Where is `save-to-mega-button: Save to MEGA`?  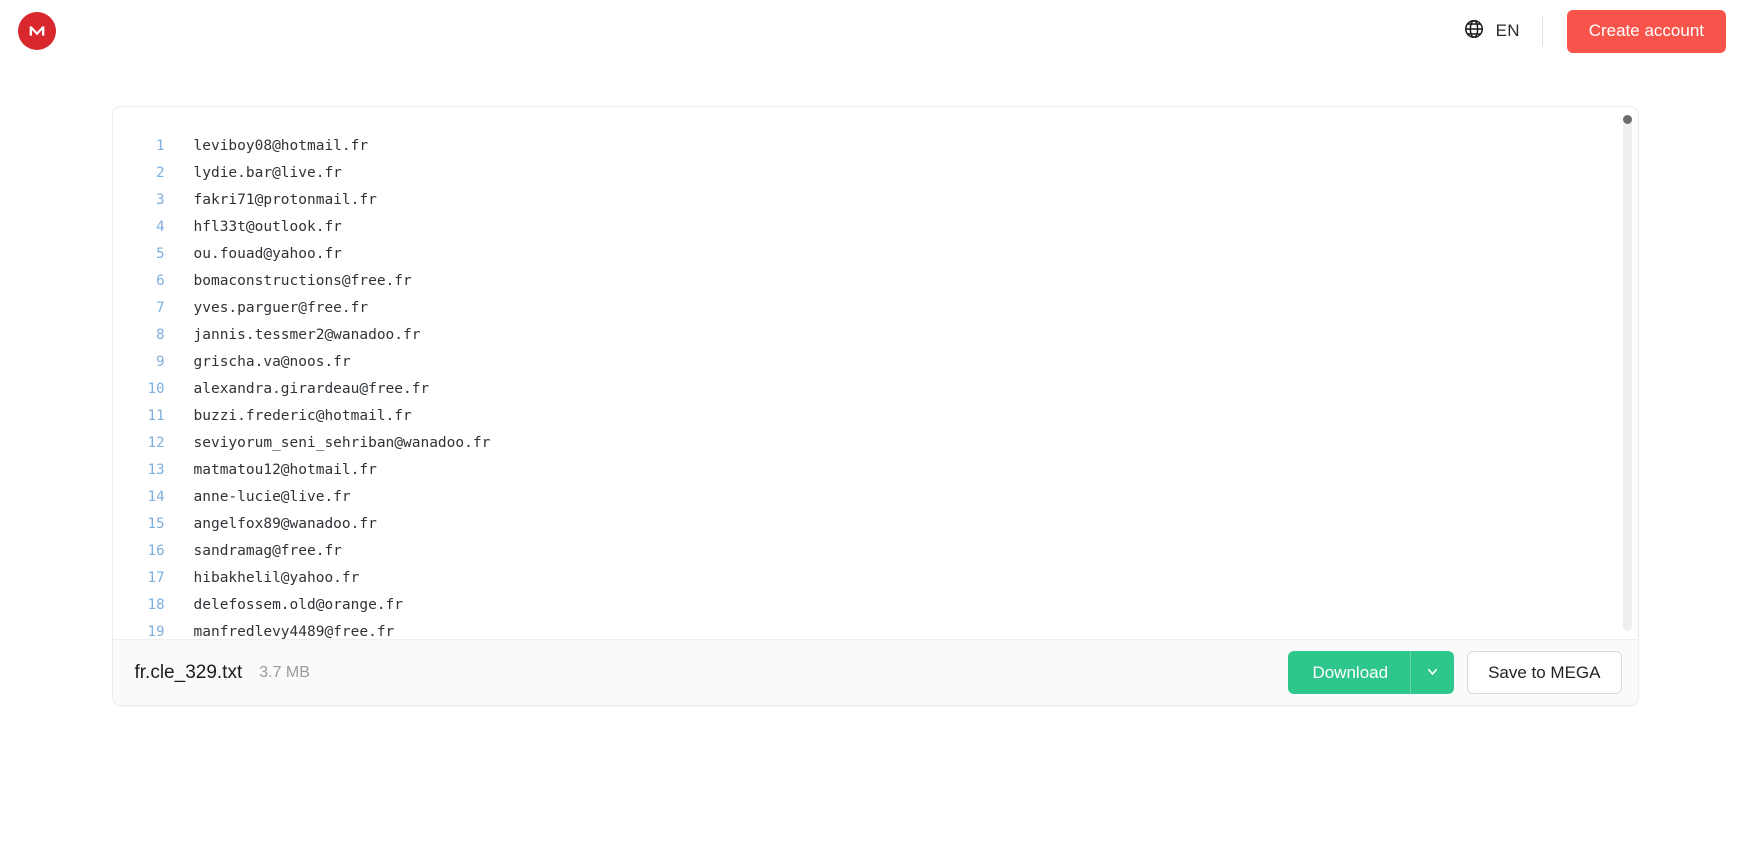
save-to-mega-button: Save to MEGA is located at coordinates (1544, 672).